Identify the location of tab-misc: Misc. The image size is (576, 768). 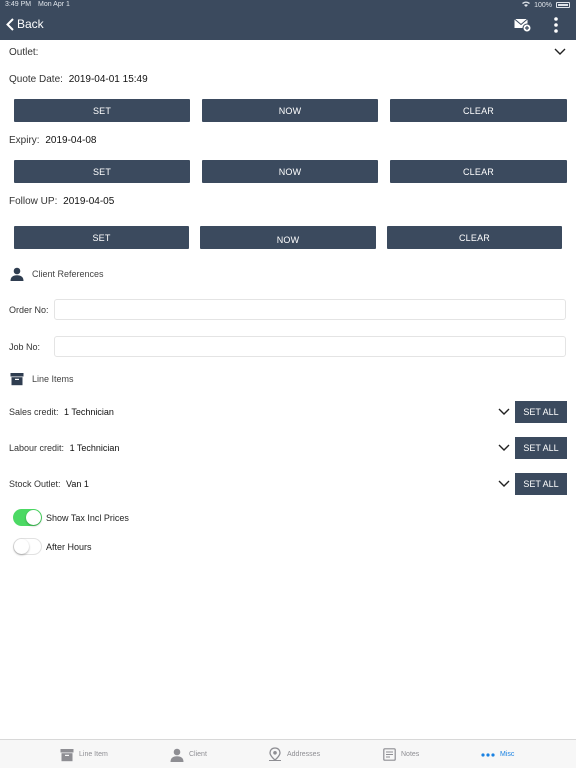
(497, 754).